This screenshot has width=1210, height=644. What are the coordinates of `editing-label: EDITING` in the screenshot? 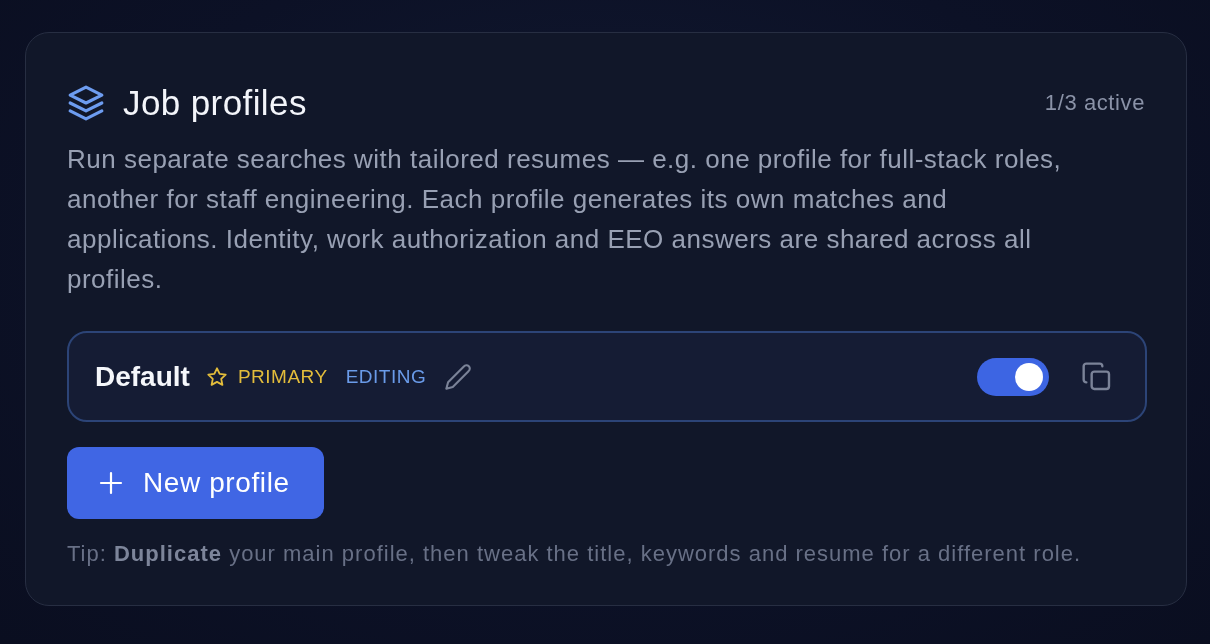 It's located at (386, 376).